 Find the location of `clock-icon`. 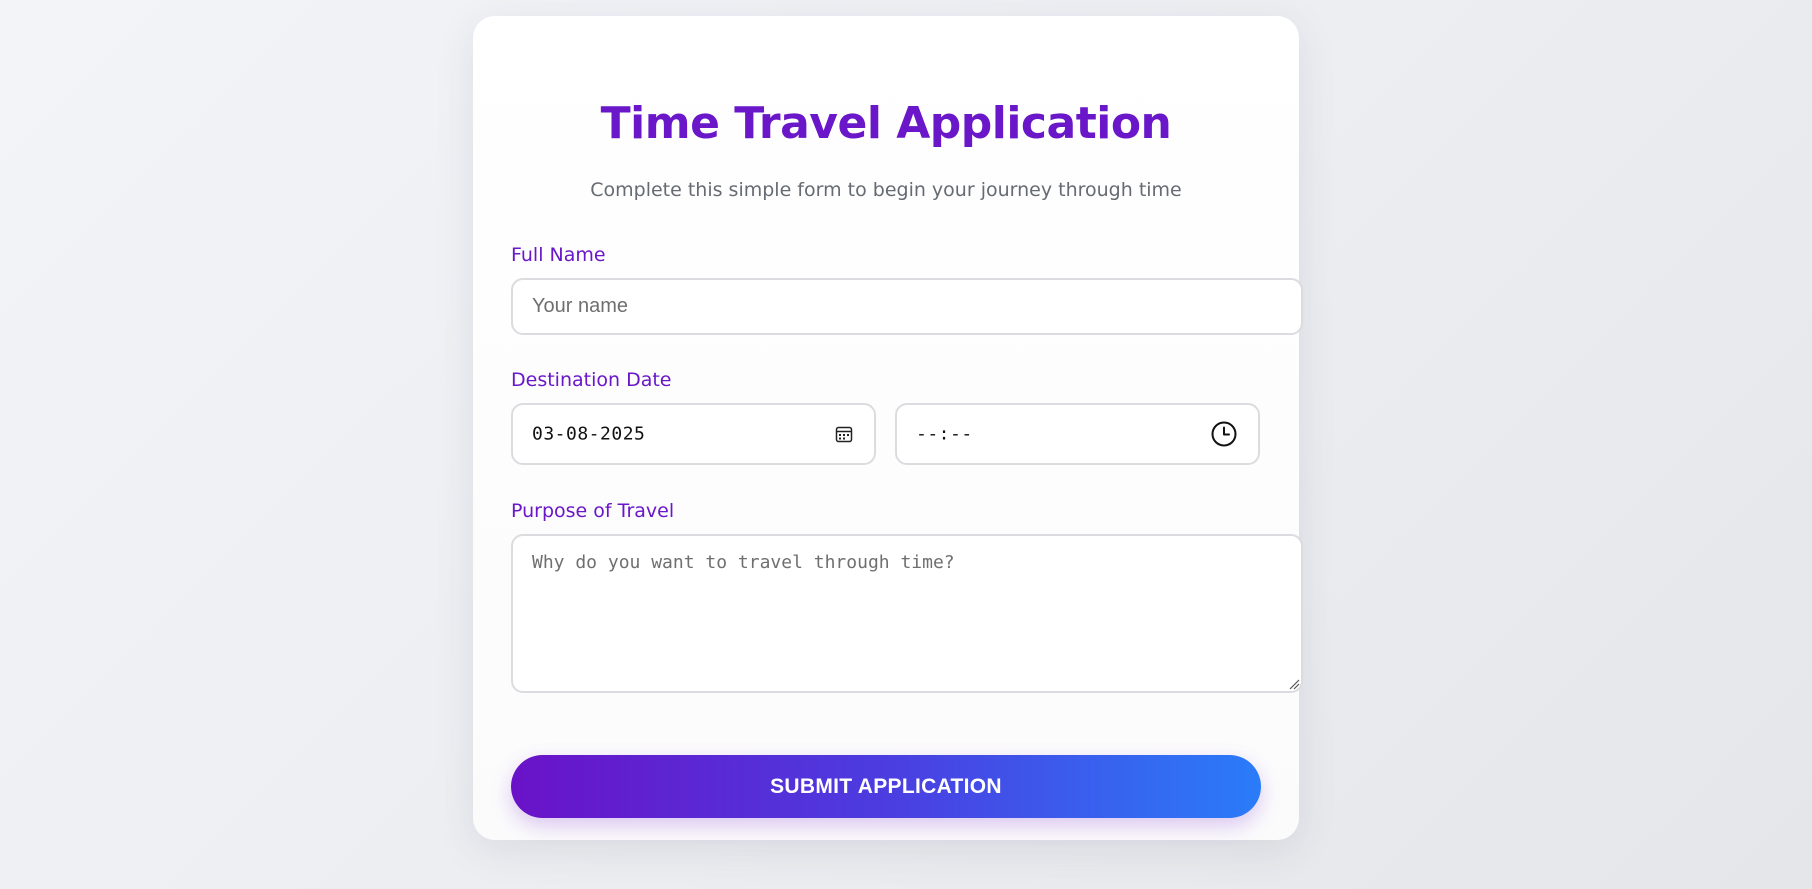

clock-icon is located at coordinates (1224, 434).